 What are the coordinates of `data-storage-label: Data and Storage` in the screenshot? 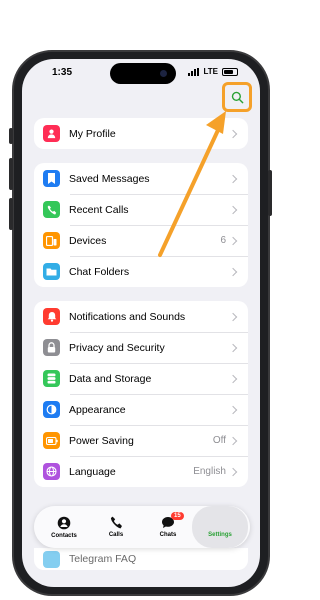 It's located at (110, 378).